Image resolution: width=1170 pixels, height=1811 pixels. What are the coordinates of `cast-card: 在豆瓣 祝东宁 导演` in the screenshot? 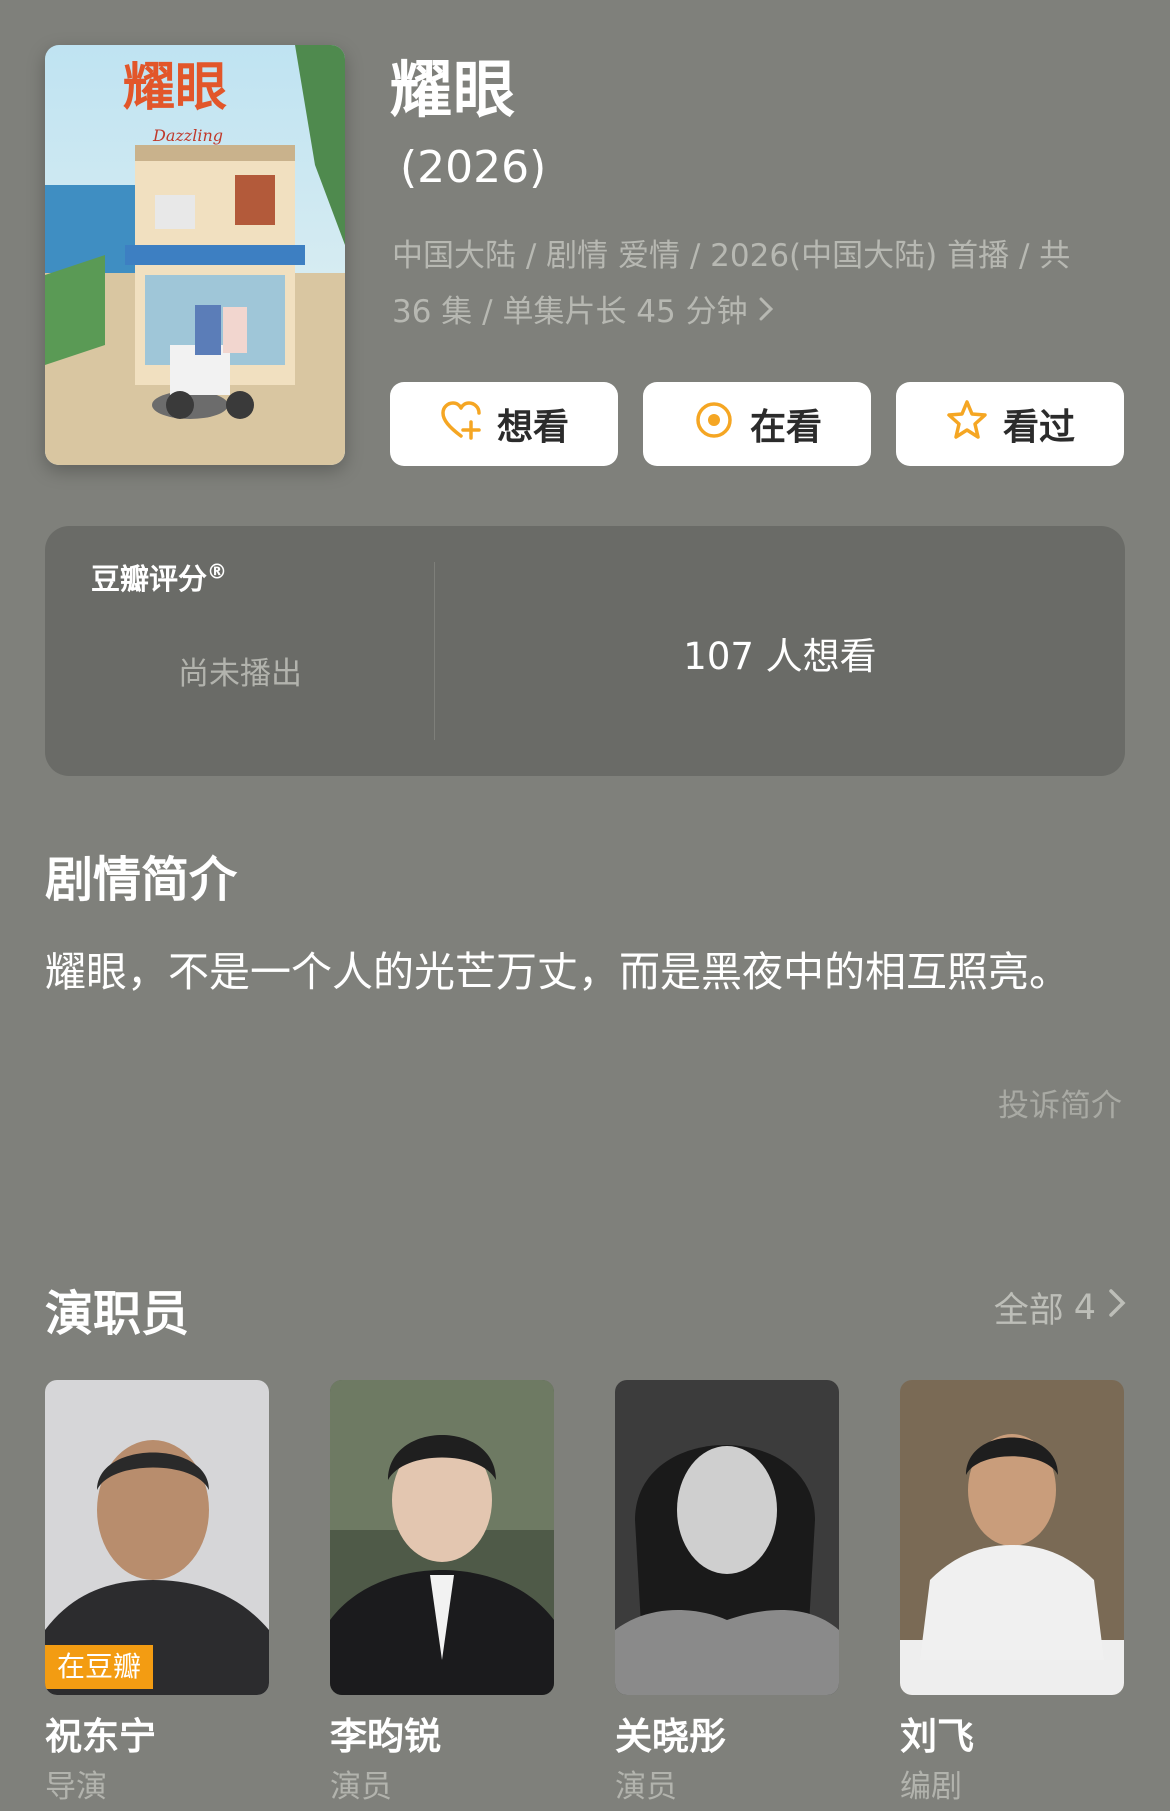 It's located at (157, 1593).